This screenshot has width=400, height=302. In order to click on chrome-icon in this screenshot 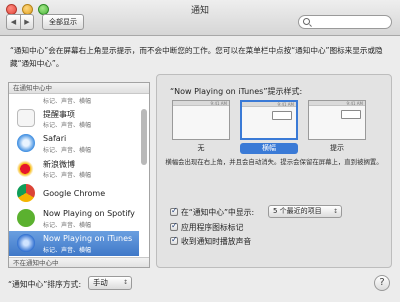, I will do `click(26, 193)`.